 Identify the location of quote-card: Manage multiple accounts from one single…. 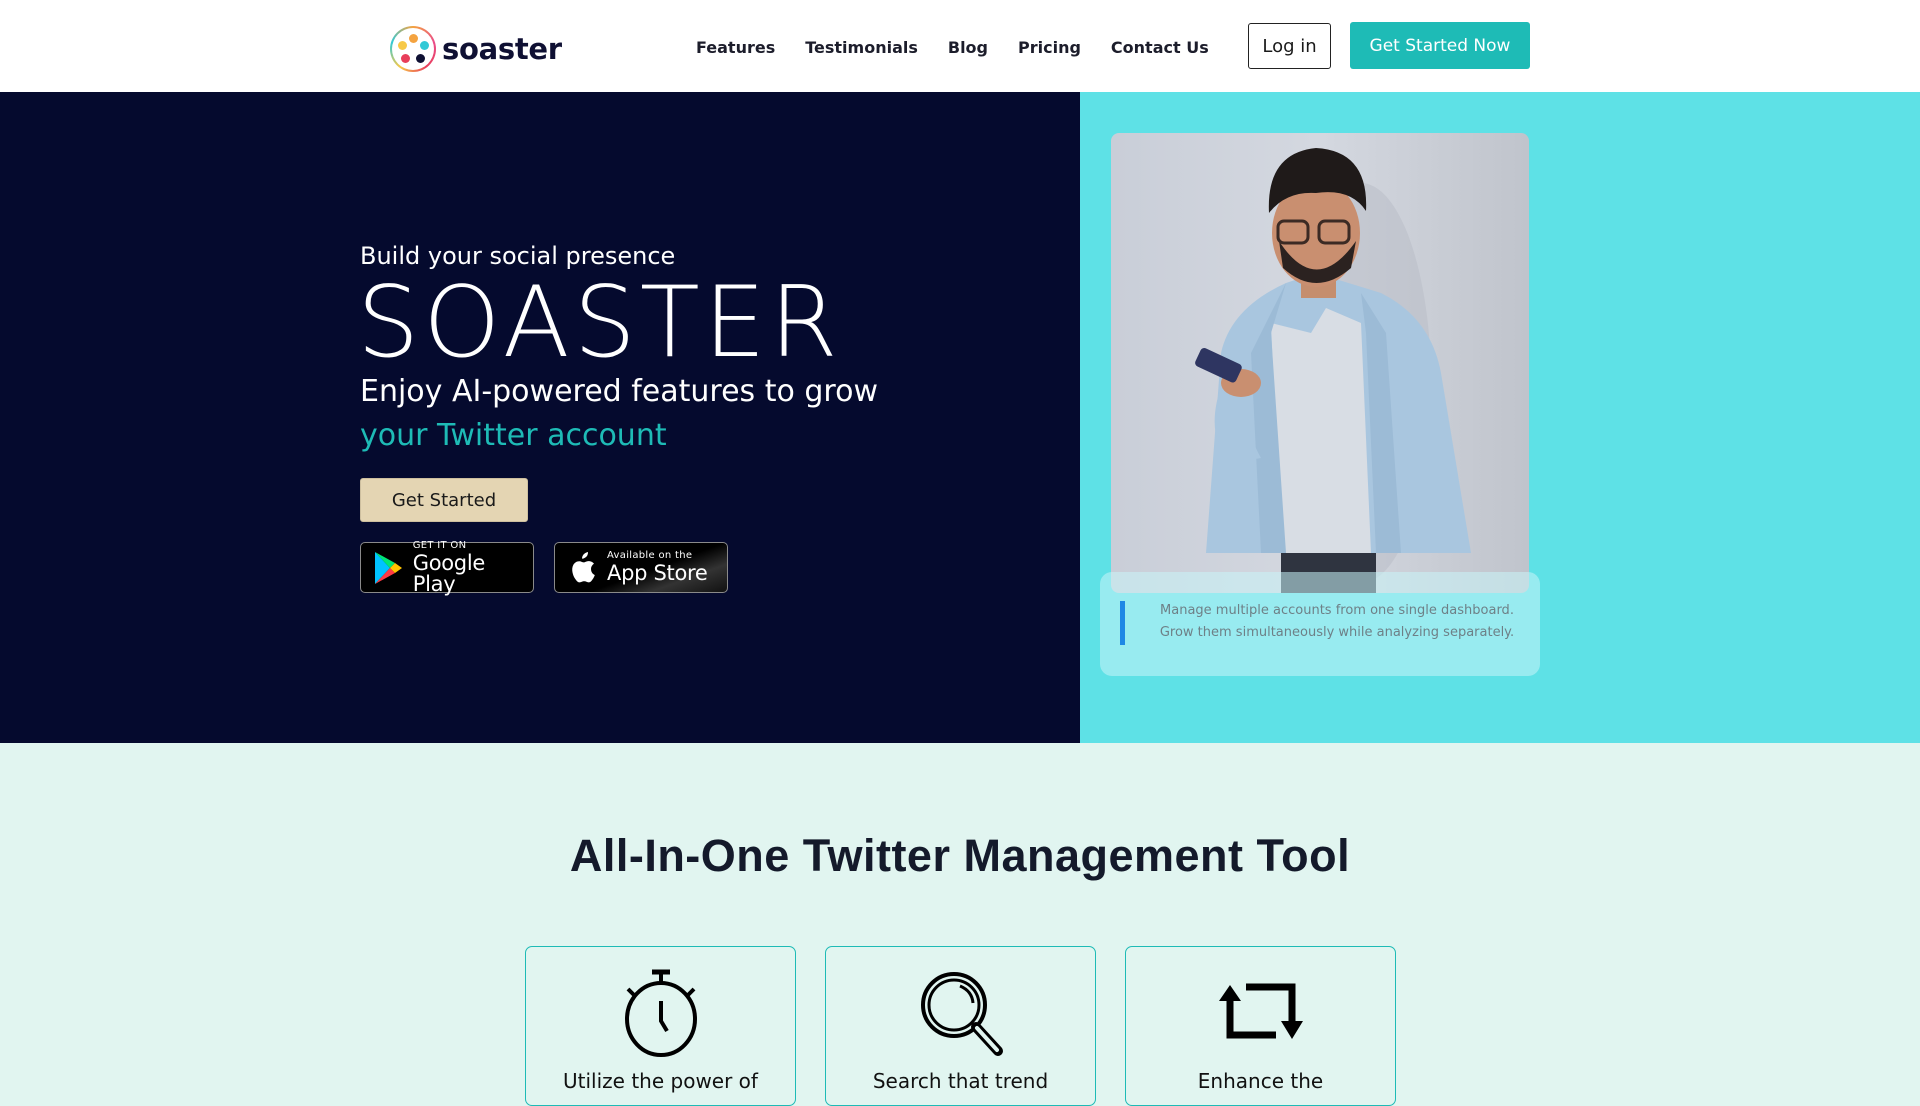
(1320, 624).